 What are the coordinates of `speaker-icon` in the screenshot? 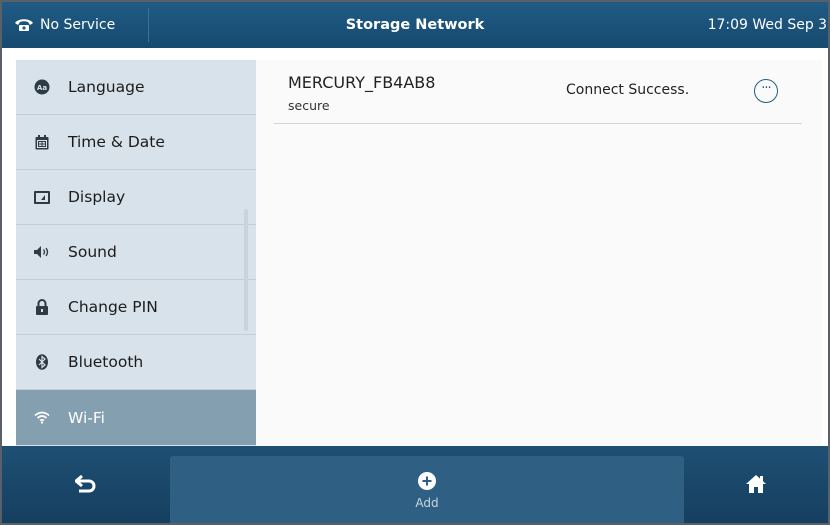 It's located at (42, 252).